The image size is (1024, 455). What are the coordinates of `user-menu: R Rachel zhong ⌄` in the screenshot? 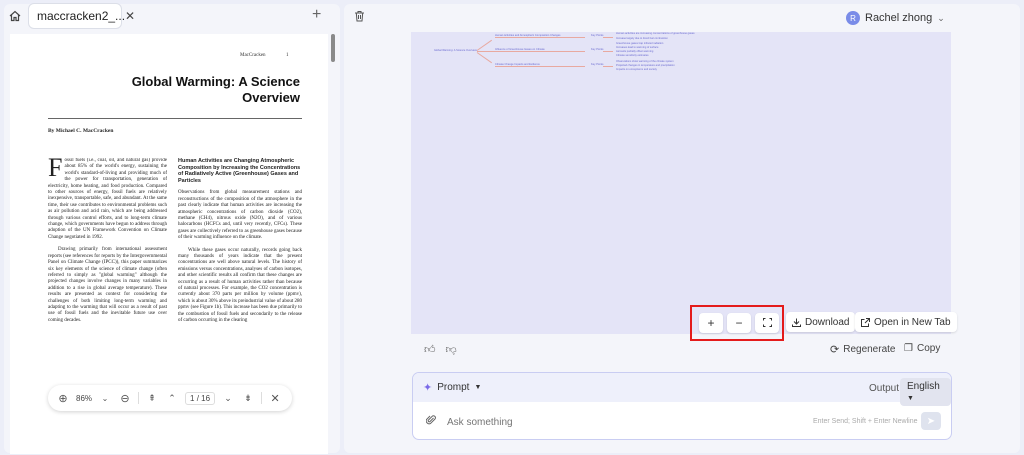 It's located at (895, 18).